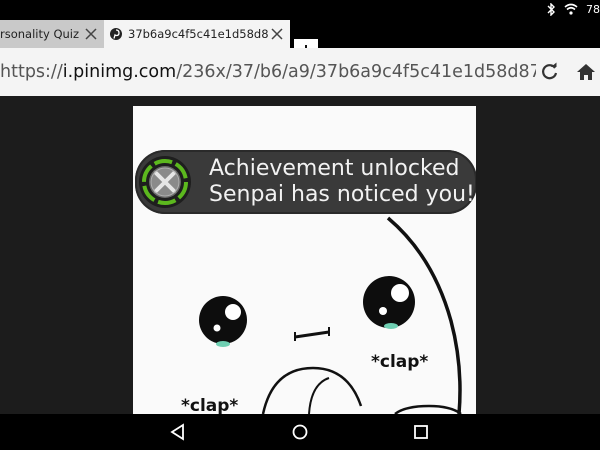 The image size is (600, 450). I want to click on recents-icon, so click(421, 432).